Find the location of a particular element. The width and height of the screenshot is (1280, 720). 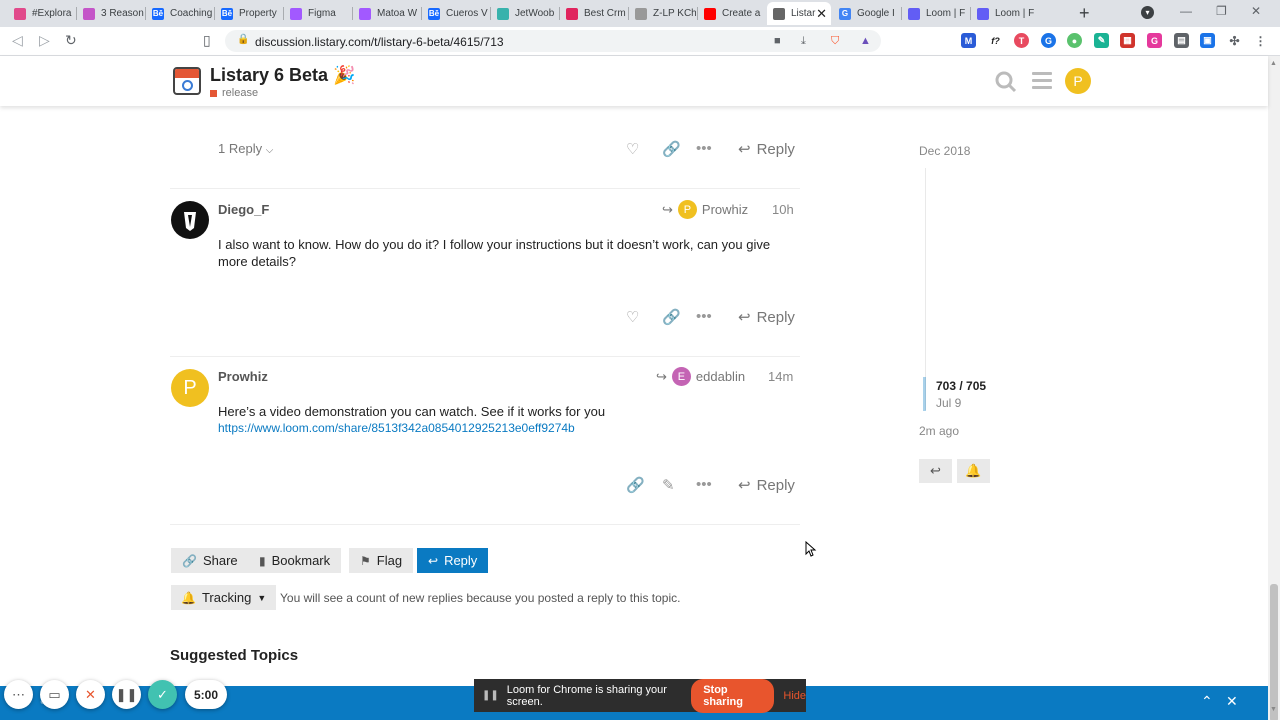

minimize-icon: — is located at coordinates (1186, 11).